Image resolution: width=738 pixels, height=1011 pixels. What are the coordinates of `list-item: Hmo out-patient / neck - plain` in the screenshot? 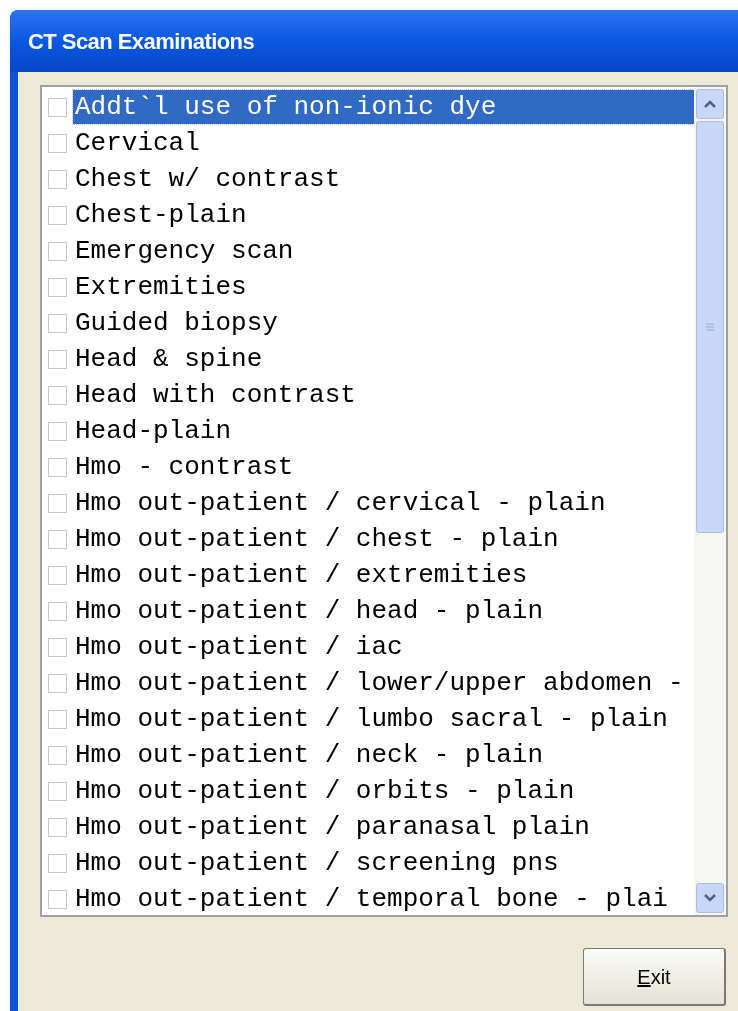 It's located at (308, 755).